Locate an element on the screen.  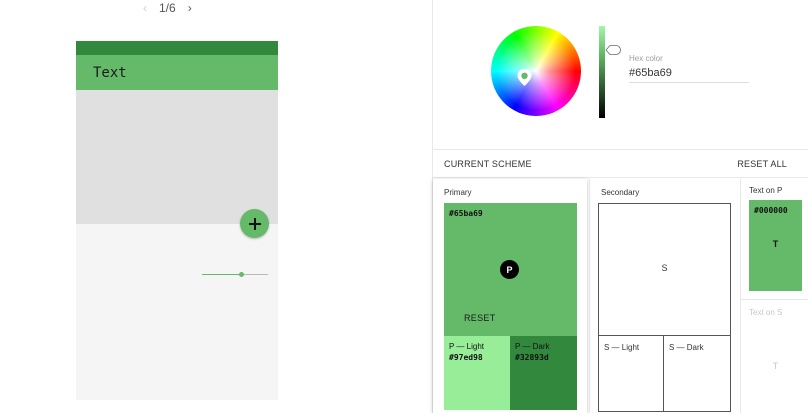
primary-light-hex: #97ed98 is located at coordinates (466, 357).